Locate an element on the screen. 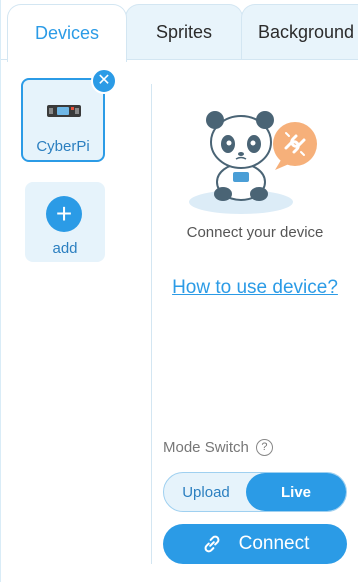 This screenshot has width=358, height=582. mode-switch-label: Mode Switch ? is located at coordinates (218, 447).